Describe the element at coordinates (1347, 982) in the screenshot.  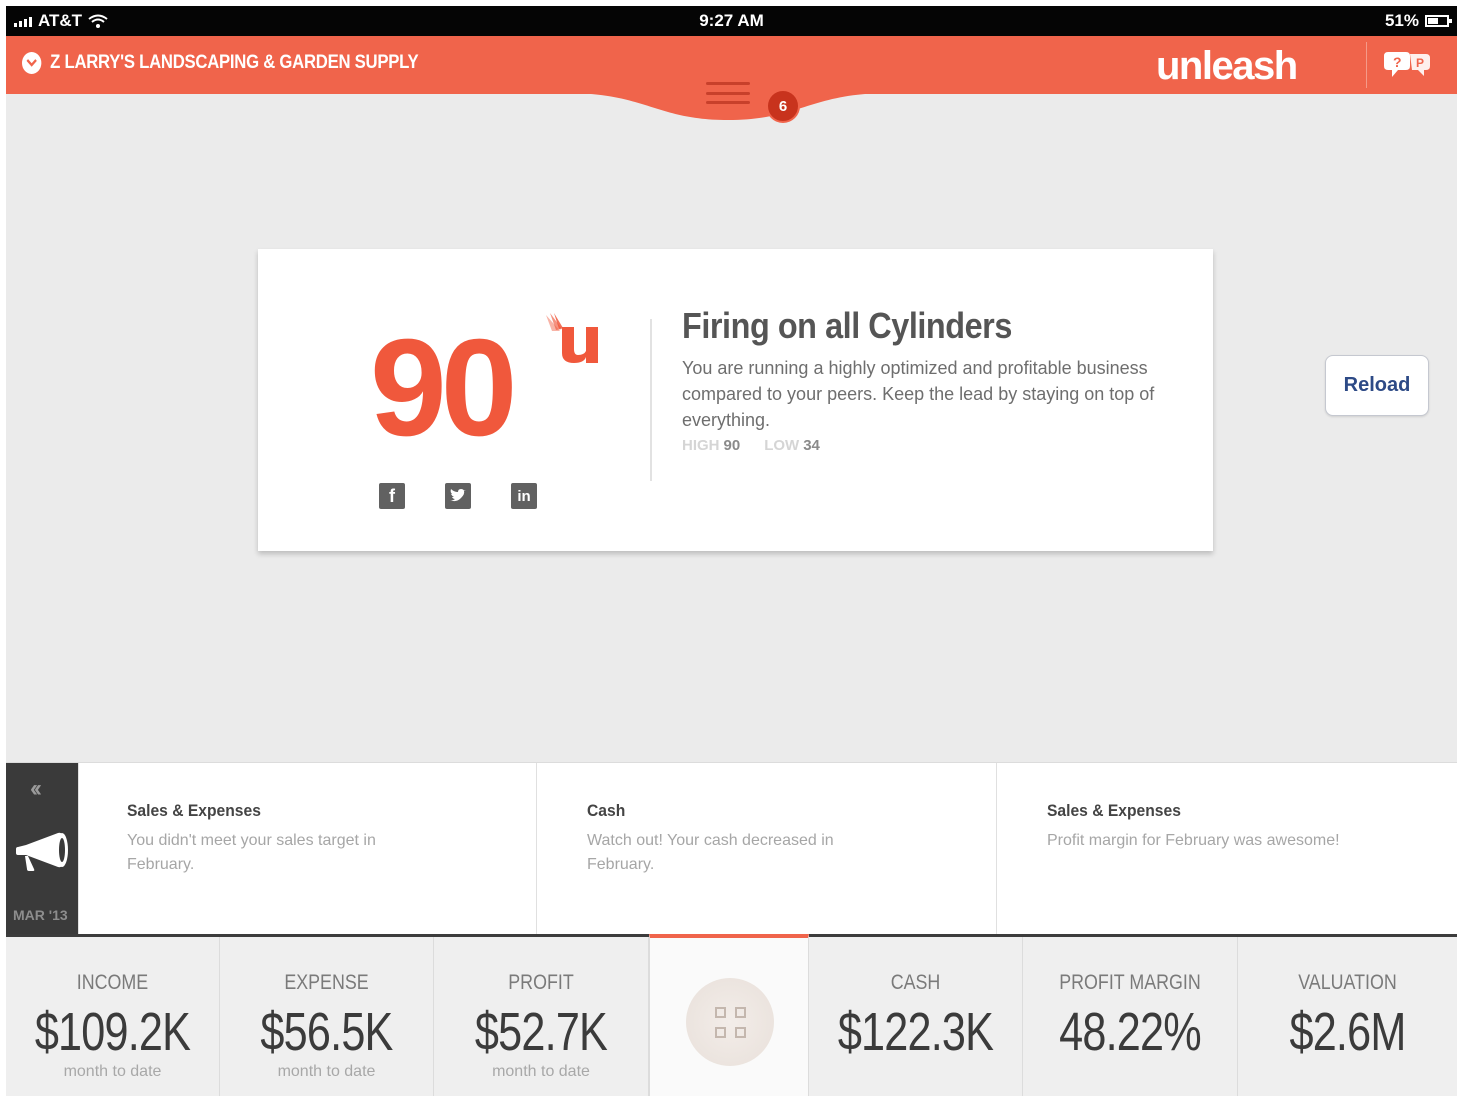
I see `metric-label: VALUATION` at that location.